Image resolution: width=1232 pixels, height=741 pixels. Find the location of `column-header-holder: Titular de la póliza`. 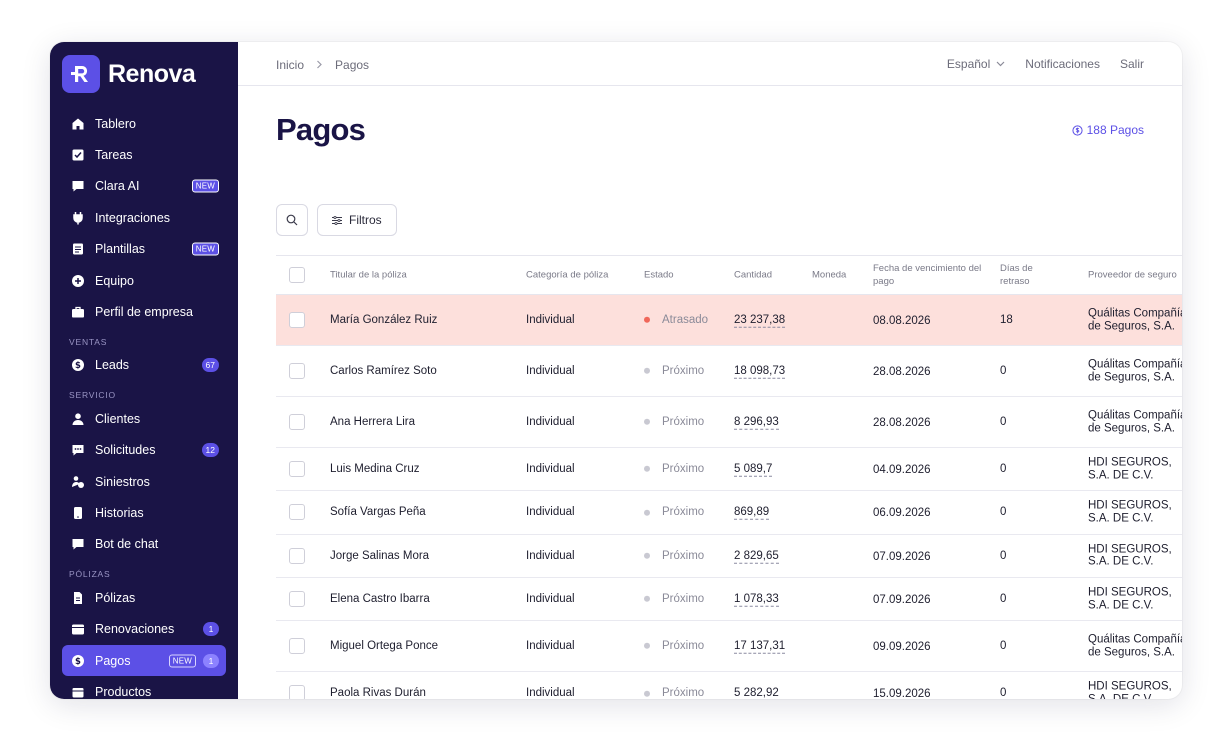

column-header-holder: Titular de la póliza is located at coordinates (368, 275).